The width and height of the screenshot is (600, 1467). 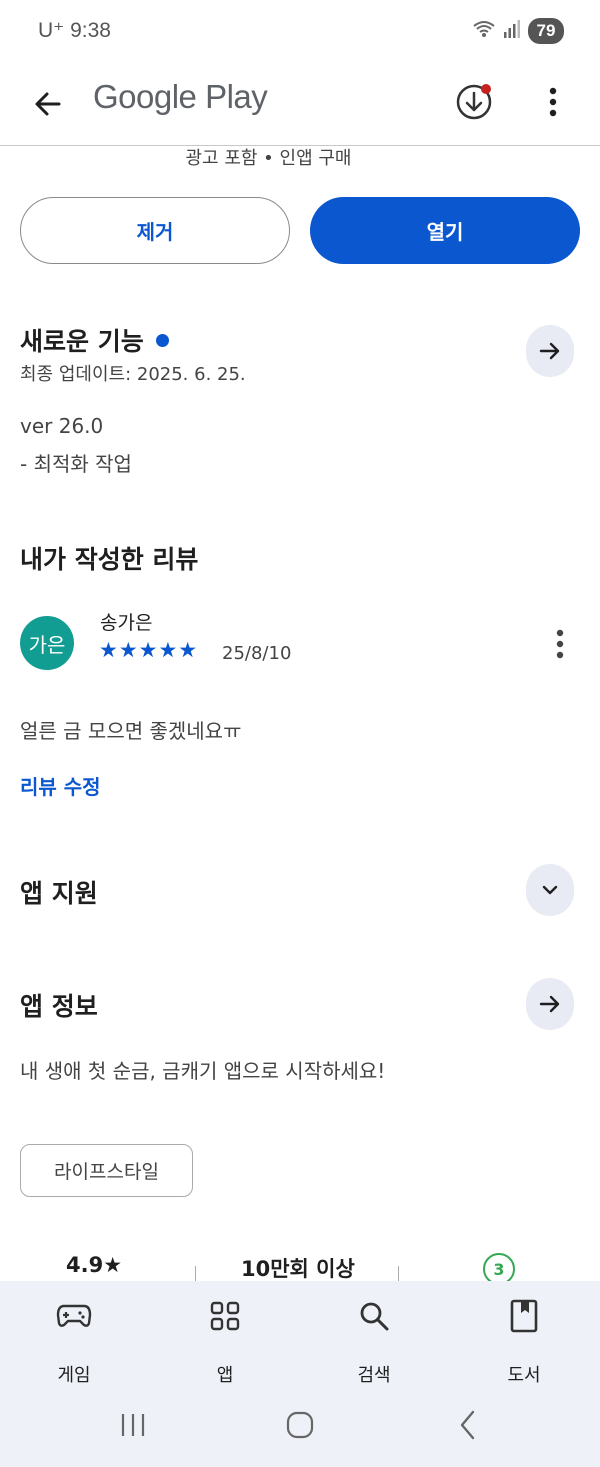 What do you see at coordinates (484, 31) in the screenshot?
I see `wifi-icon` at bounding box center [484, 31].